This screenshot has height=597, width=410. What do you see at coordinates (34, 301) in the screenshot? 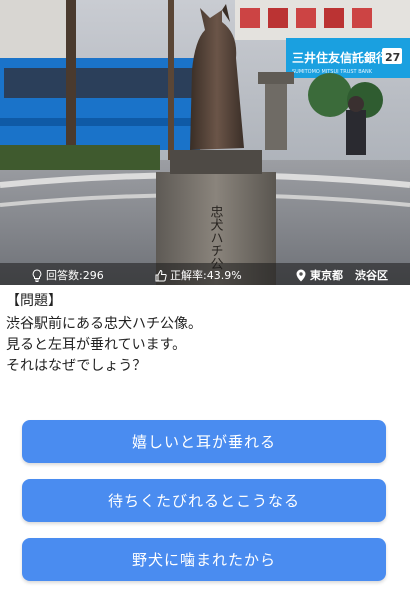
I see `question-heading: 【問題】` at bounding box center [34, 301].